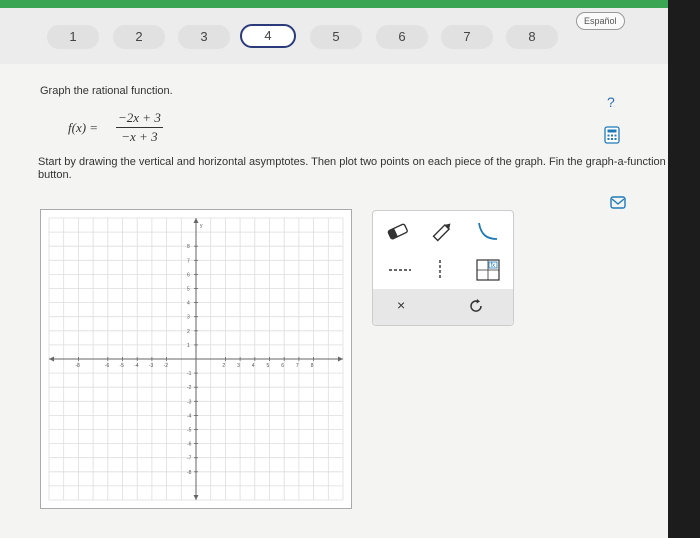 The image size is (700, 538). I want to click on tool-panel: fx ×, so click(443, 268).